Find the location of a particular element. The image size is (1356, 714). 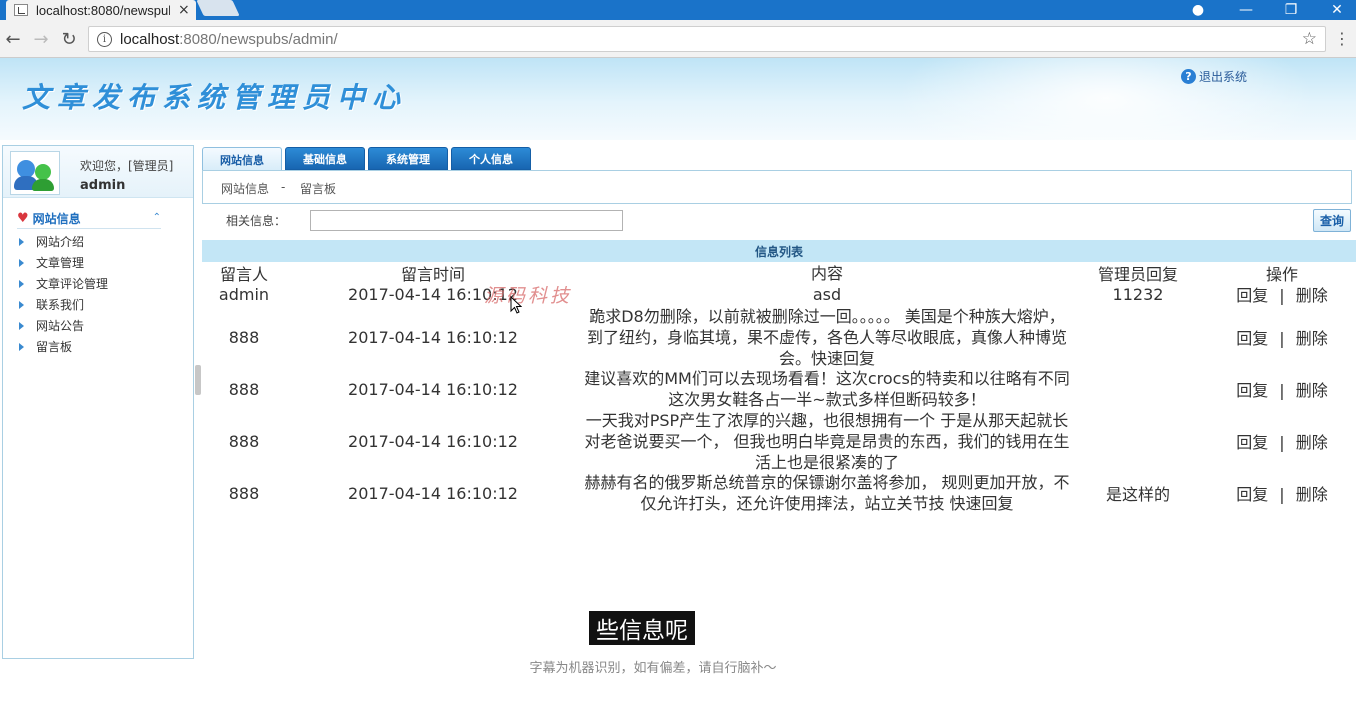

mouse-cursor-icon is located at coordinates (516, 305).